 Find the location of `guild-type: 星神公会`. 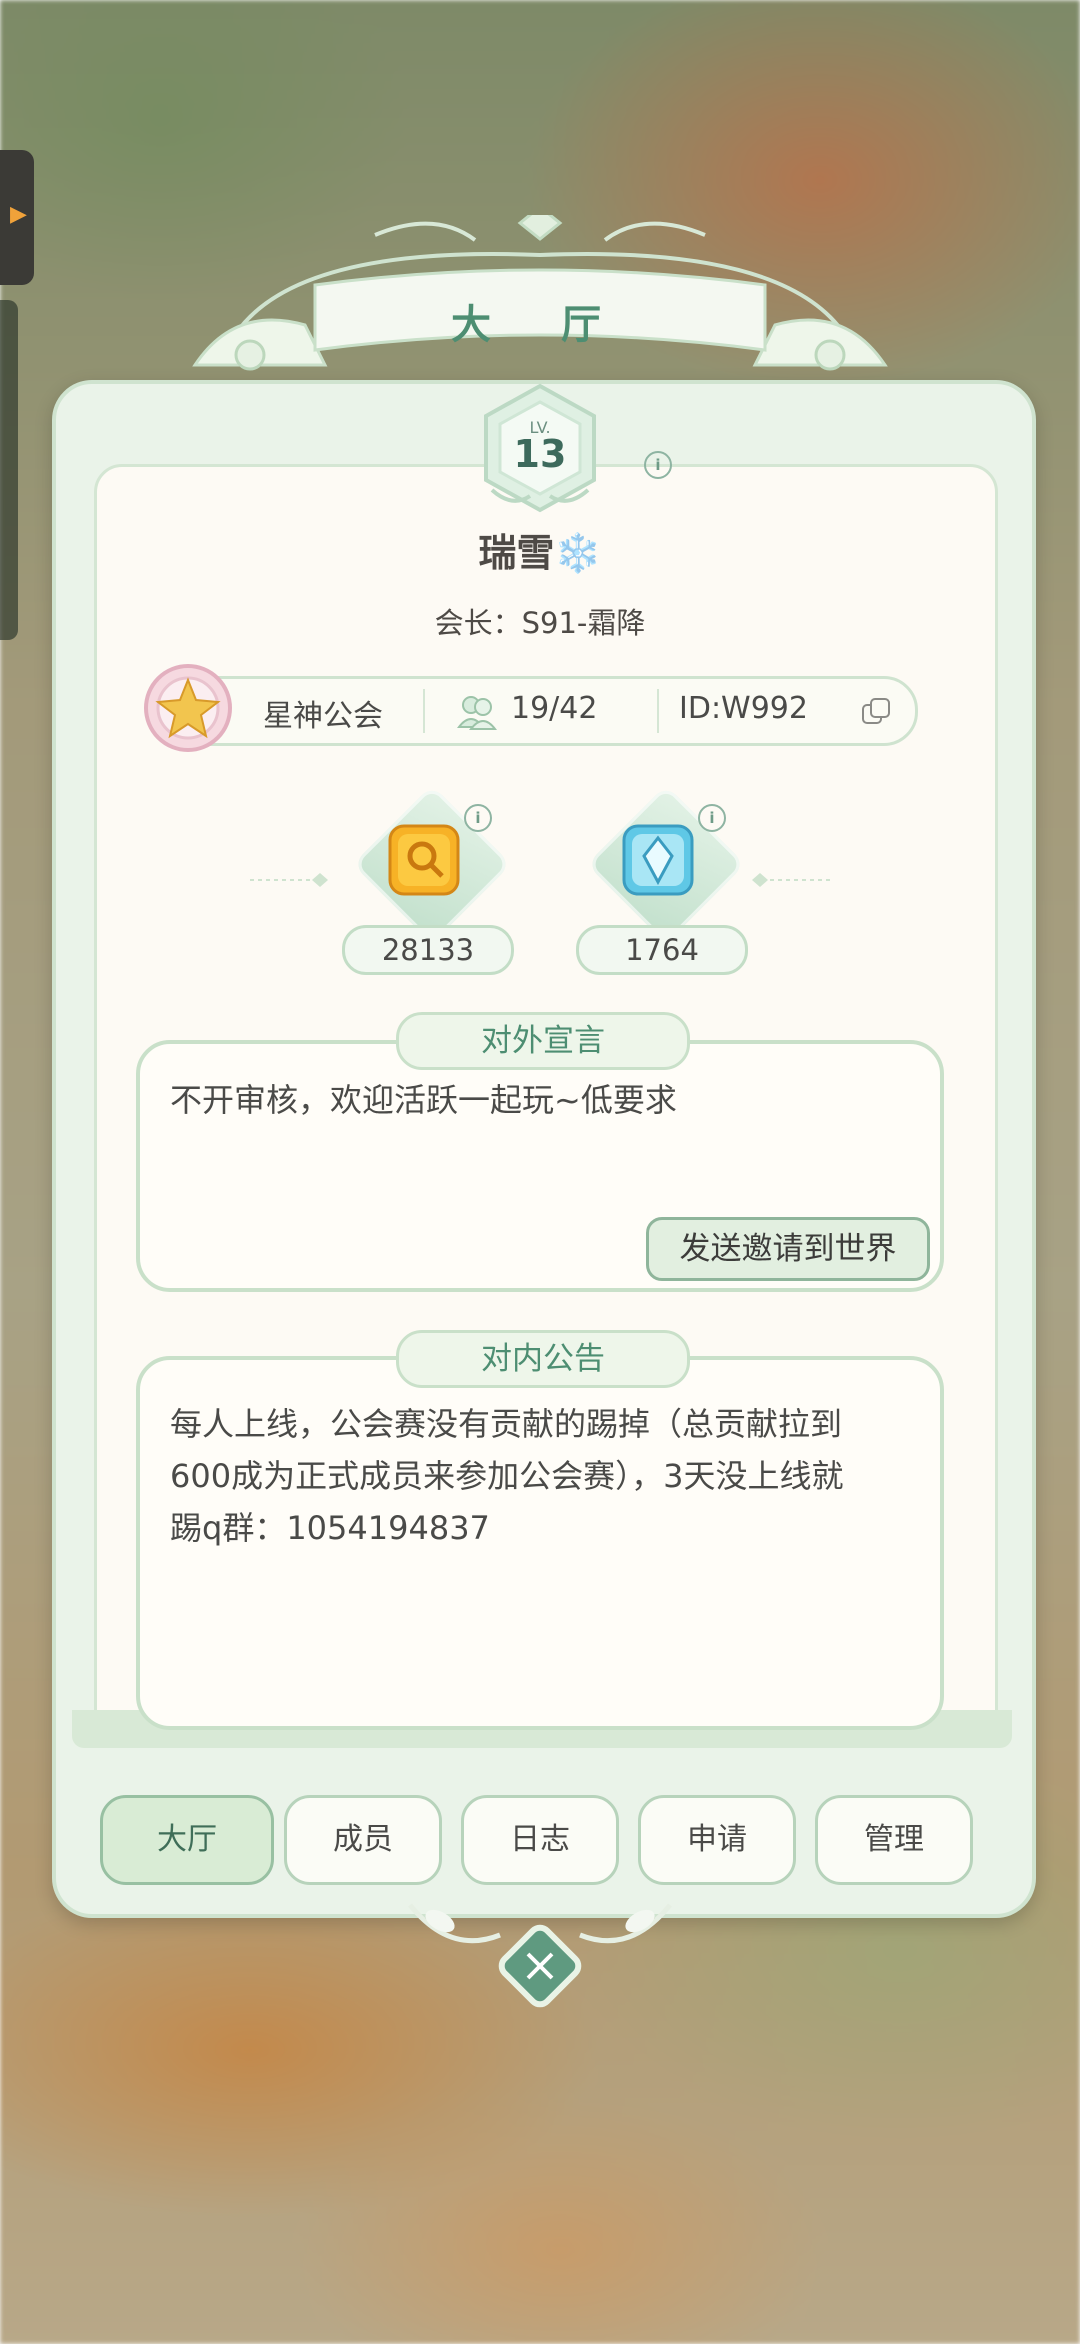

guild-type: 星神公会 is located at coordinates (323, 716).